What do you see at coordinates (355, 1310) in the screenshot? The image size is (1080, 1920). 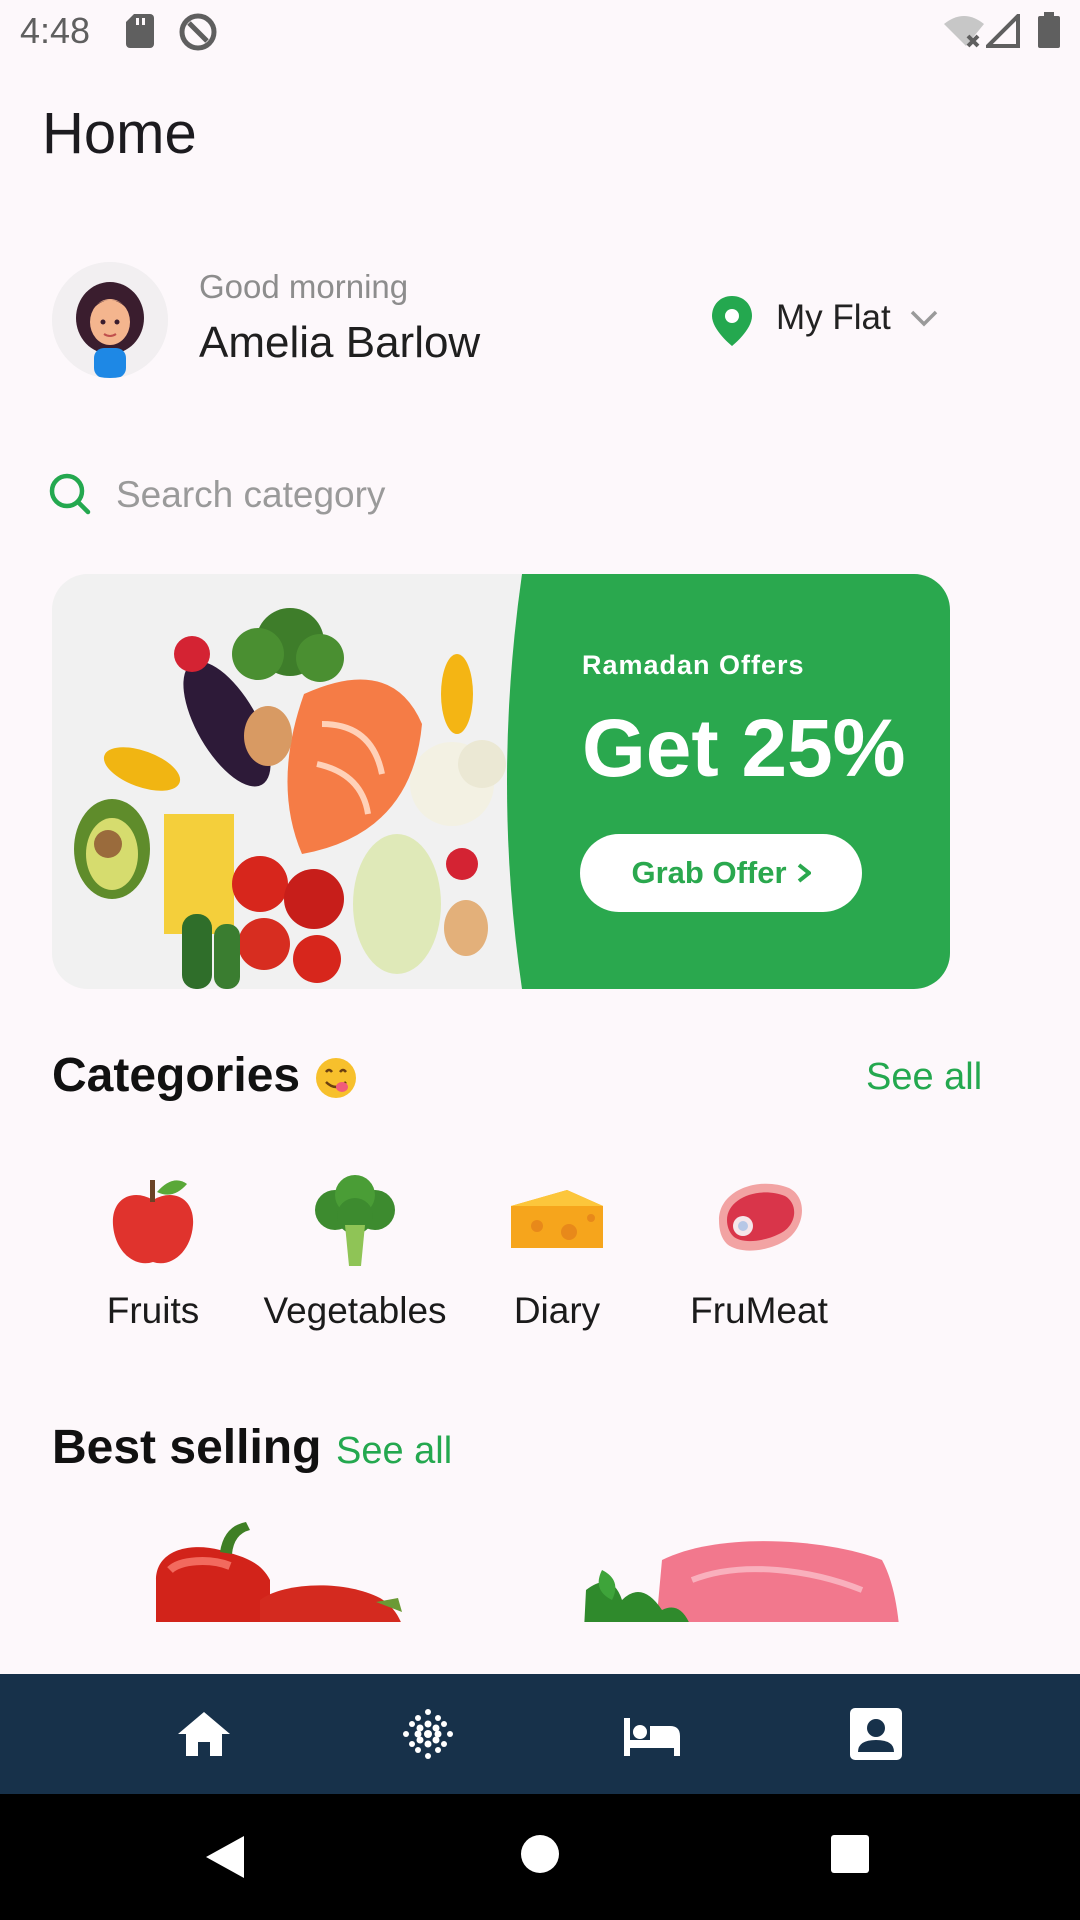 I see `category-label: Vegetables` at bounding box center [355, 1310].